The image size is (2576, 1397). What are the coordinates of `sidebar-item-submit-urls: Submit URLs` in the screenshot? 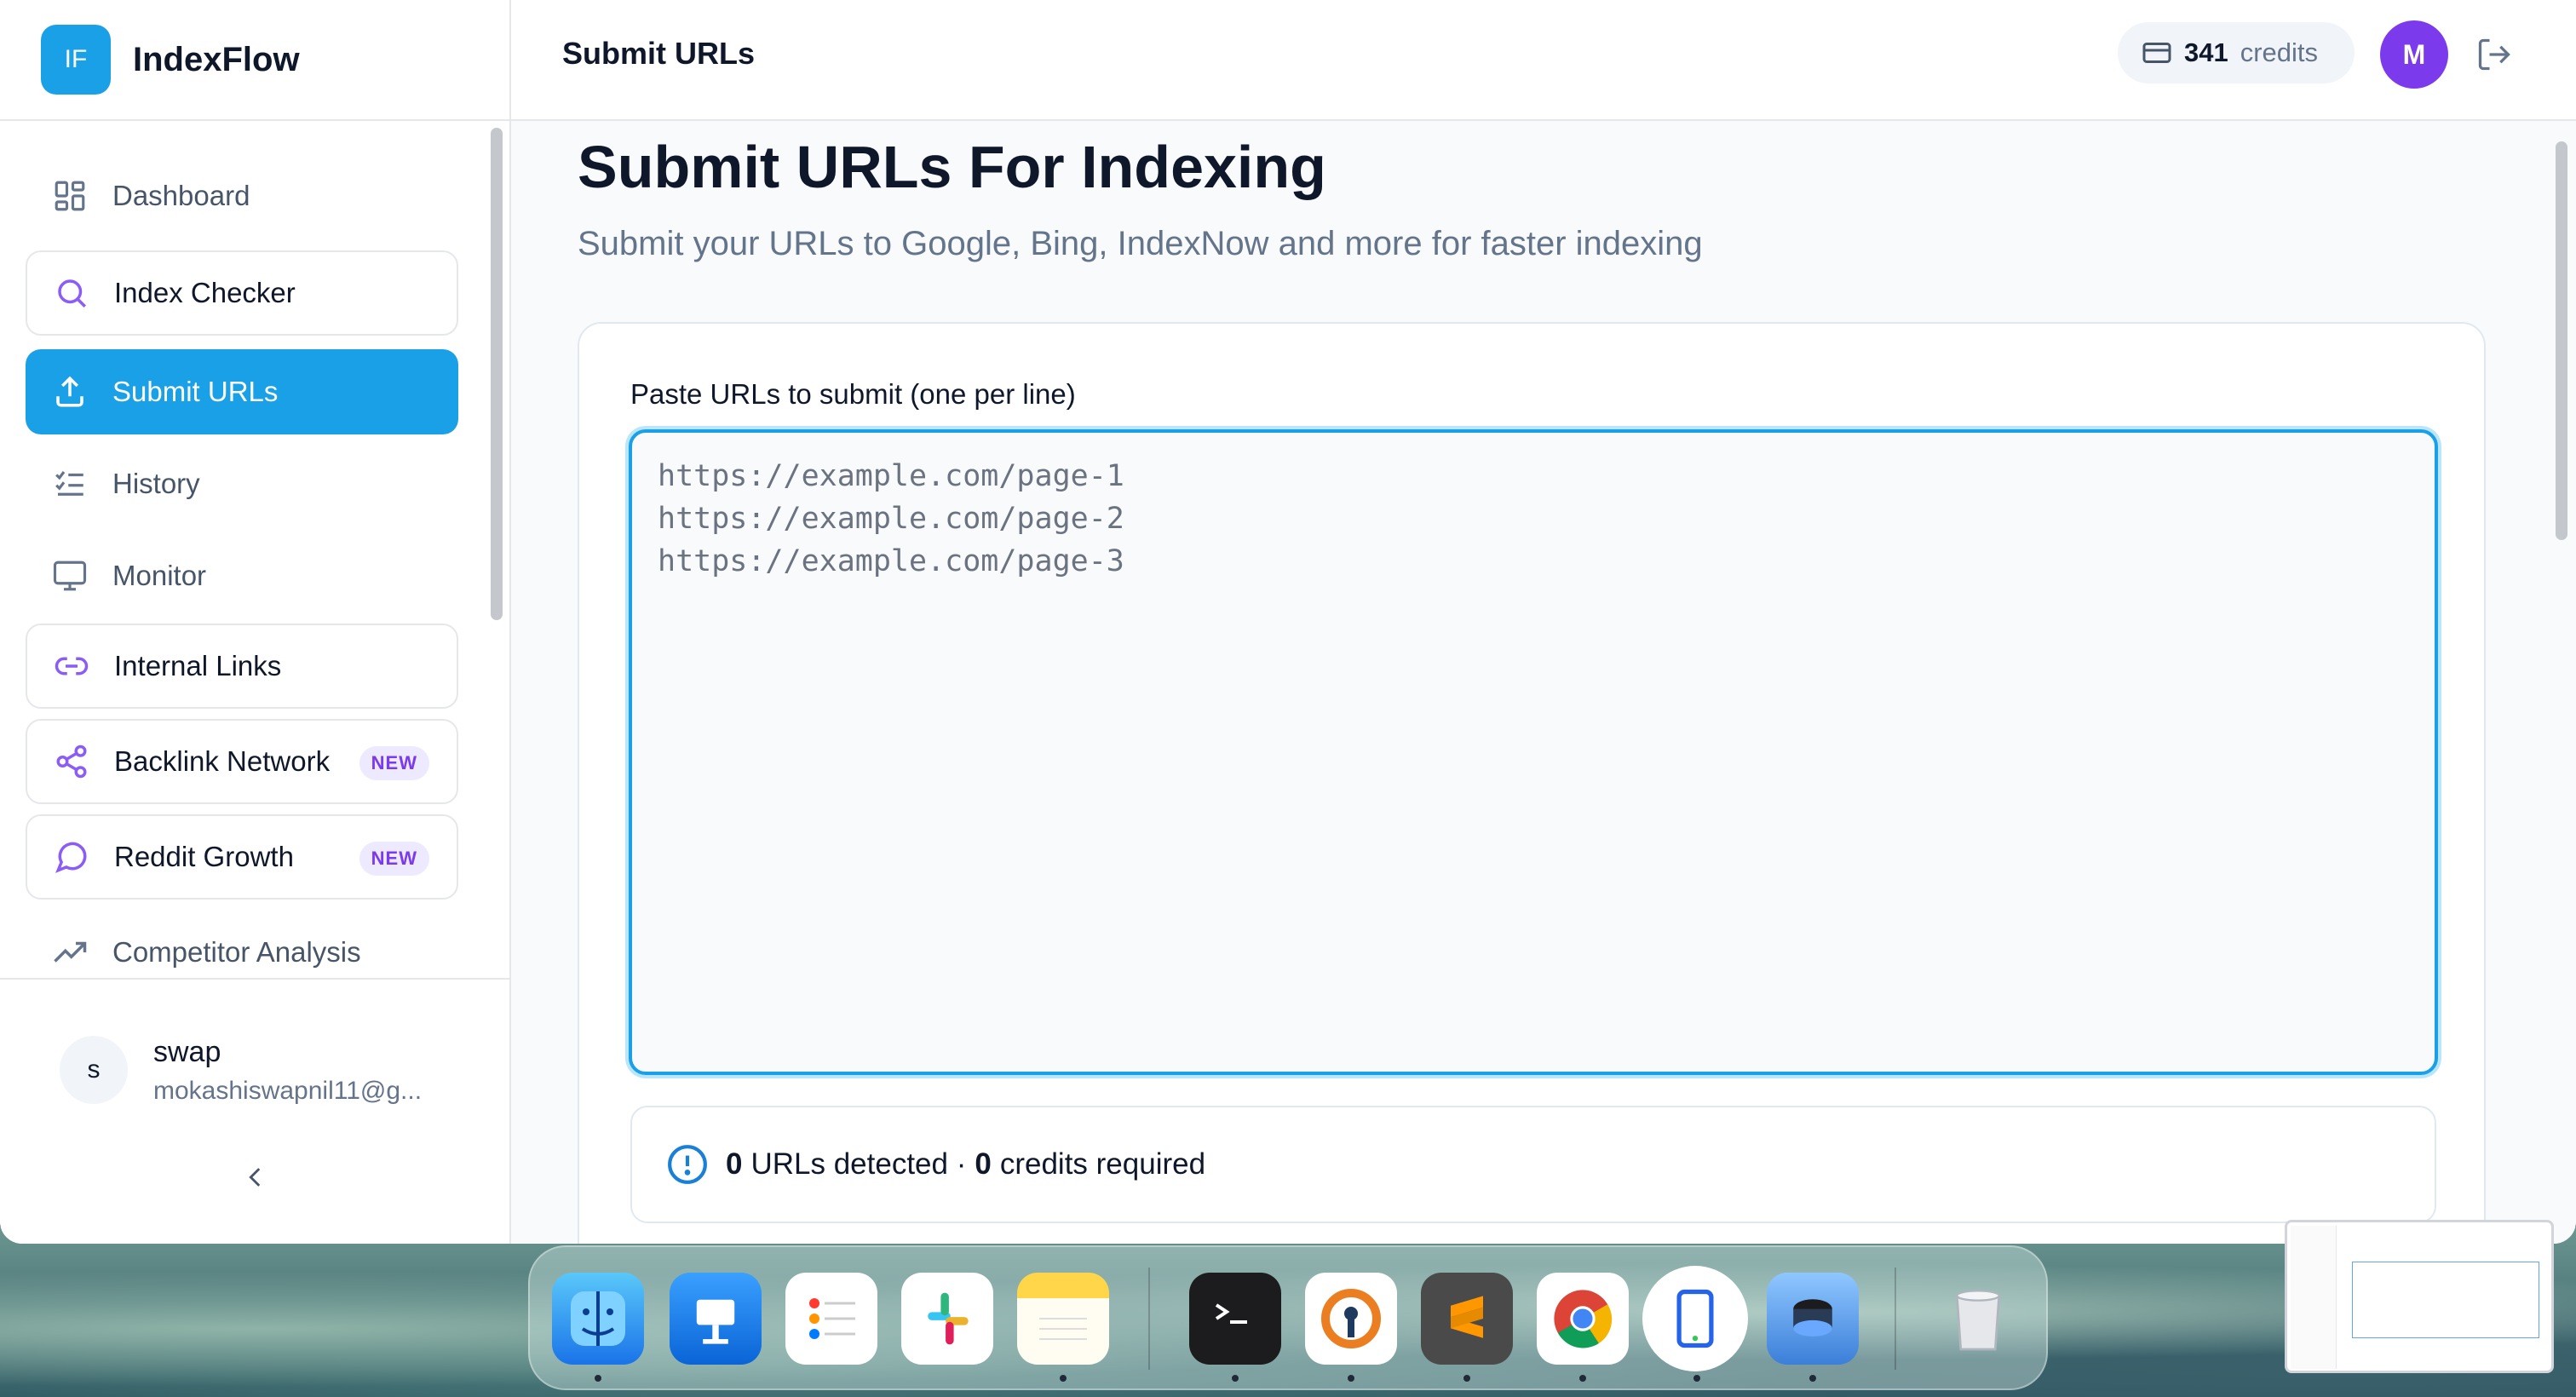 It's located at (242, 391).